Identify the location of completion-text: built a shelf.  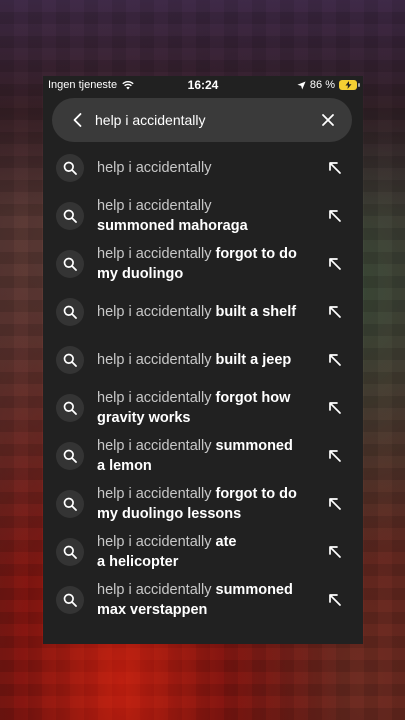
(256, 312).